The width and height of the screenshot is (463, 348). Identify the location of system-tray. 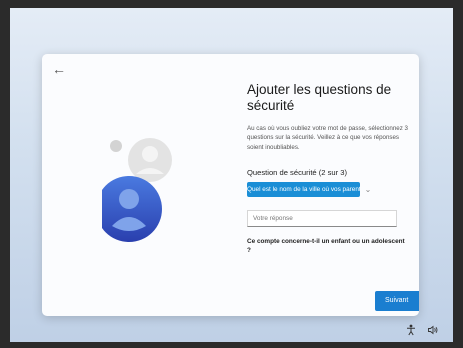
(422, 330).